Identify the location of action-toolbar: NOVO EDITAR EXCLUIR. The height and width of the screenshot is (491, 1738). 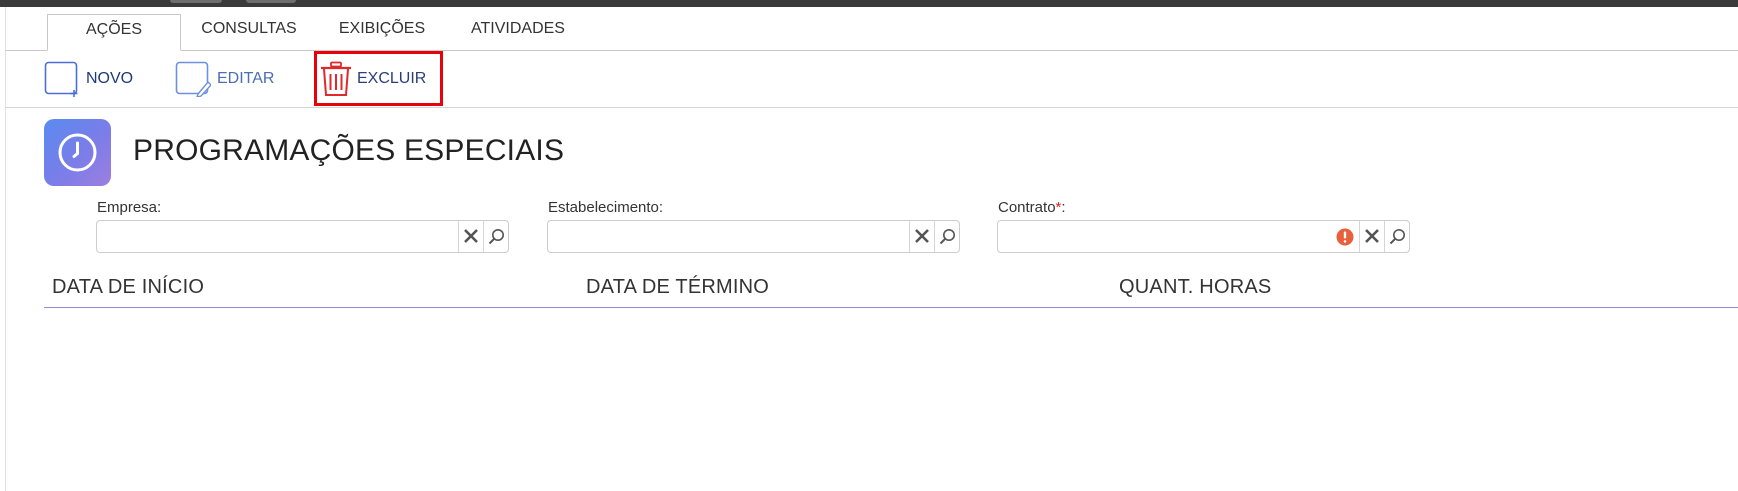
(869, 79).